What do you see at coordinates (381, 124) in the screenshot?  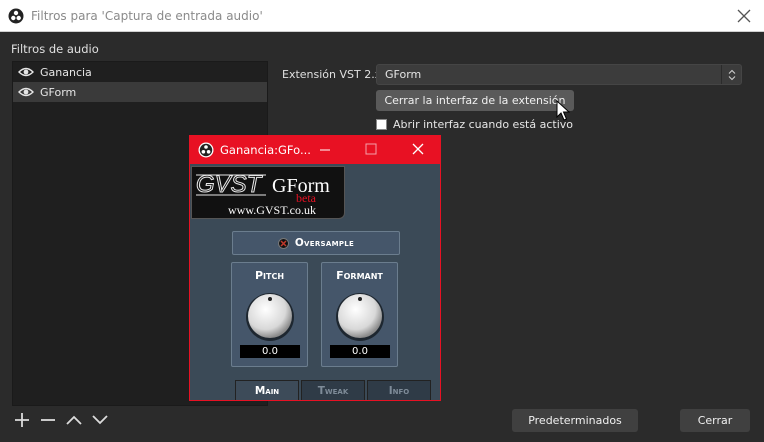 I see `checkbox-box` at bounding box center [381, 124].